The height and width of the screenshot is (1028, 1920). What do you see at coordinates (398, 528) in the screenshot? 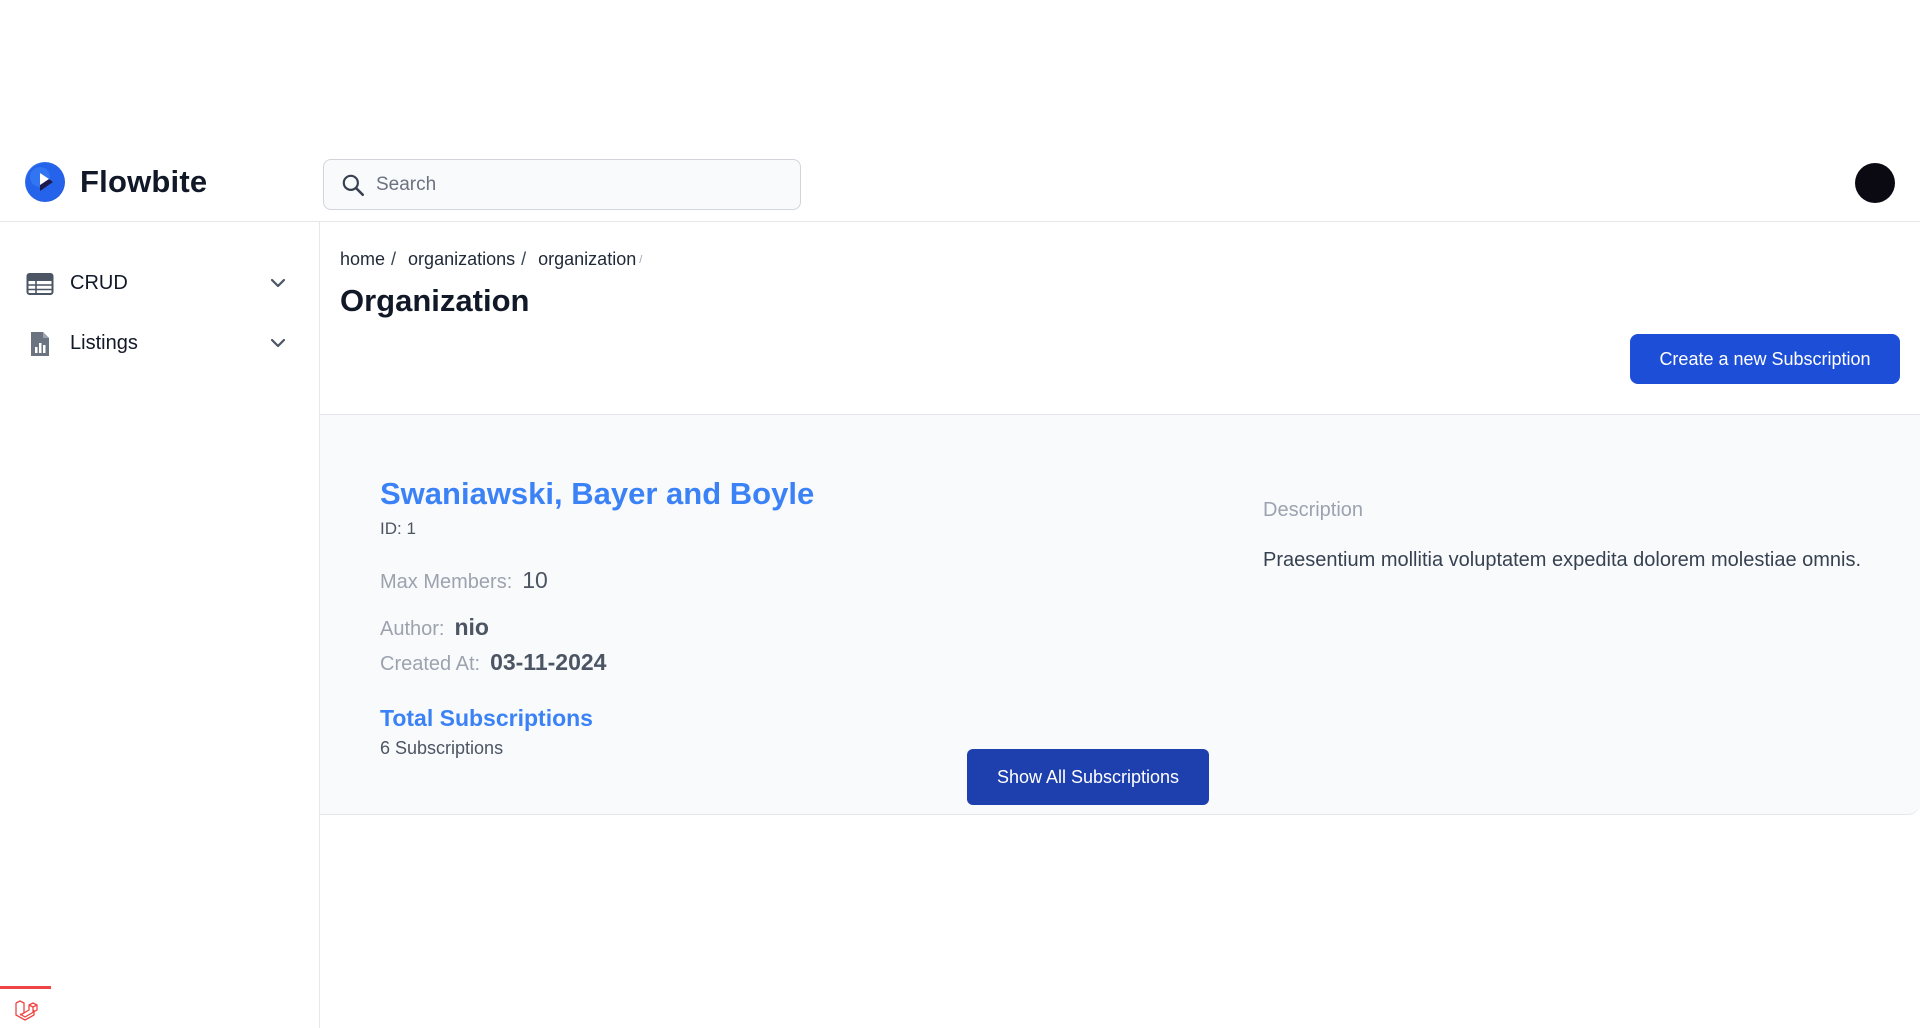
I see `organization-id: ID: 1` at bounding box center [398, 528].